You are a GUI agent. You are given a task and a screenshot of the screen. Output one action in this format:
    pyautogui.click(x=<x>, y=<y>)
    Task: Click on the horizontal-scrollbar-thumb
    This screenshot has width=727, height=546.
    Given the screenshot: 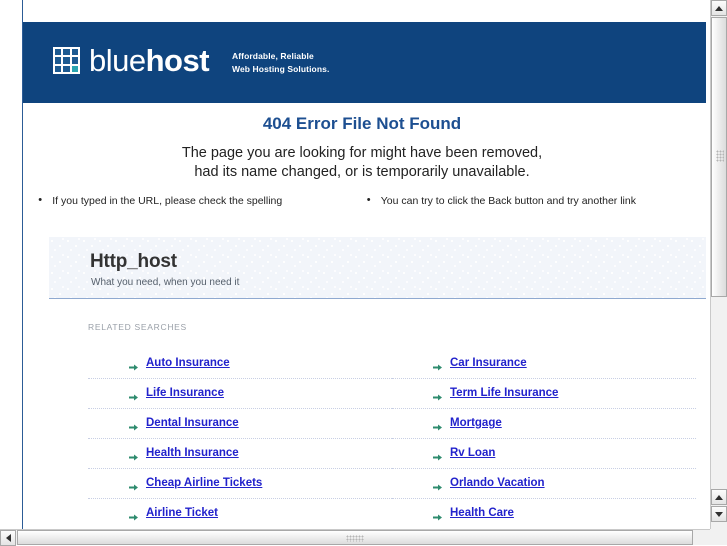 What is the action you would take?
    pyautogui.click(x=355, y=537)
    